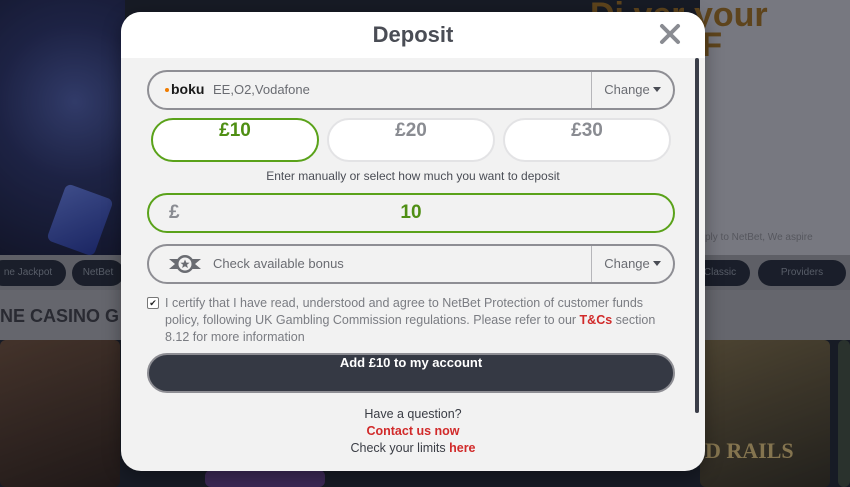 The height and width of the screenshot is (487, 850). What do you see at coordinates (278, 263) in the screenshot?
I see `bonus-label: Check available bonus` at bounding box center [278, 263].